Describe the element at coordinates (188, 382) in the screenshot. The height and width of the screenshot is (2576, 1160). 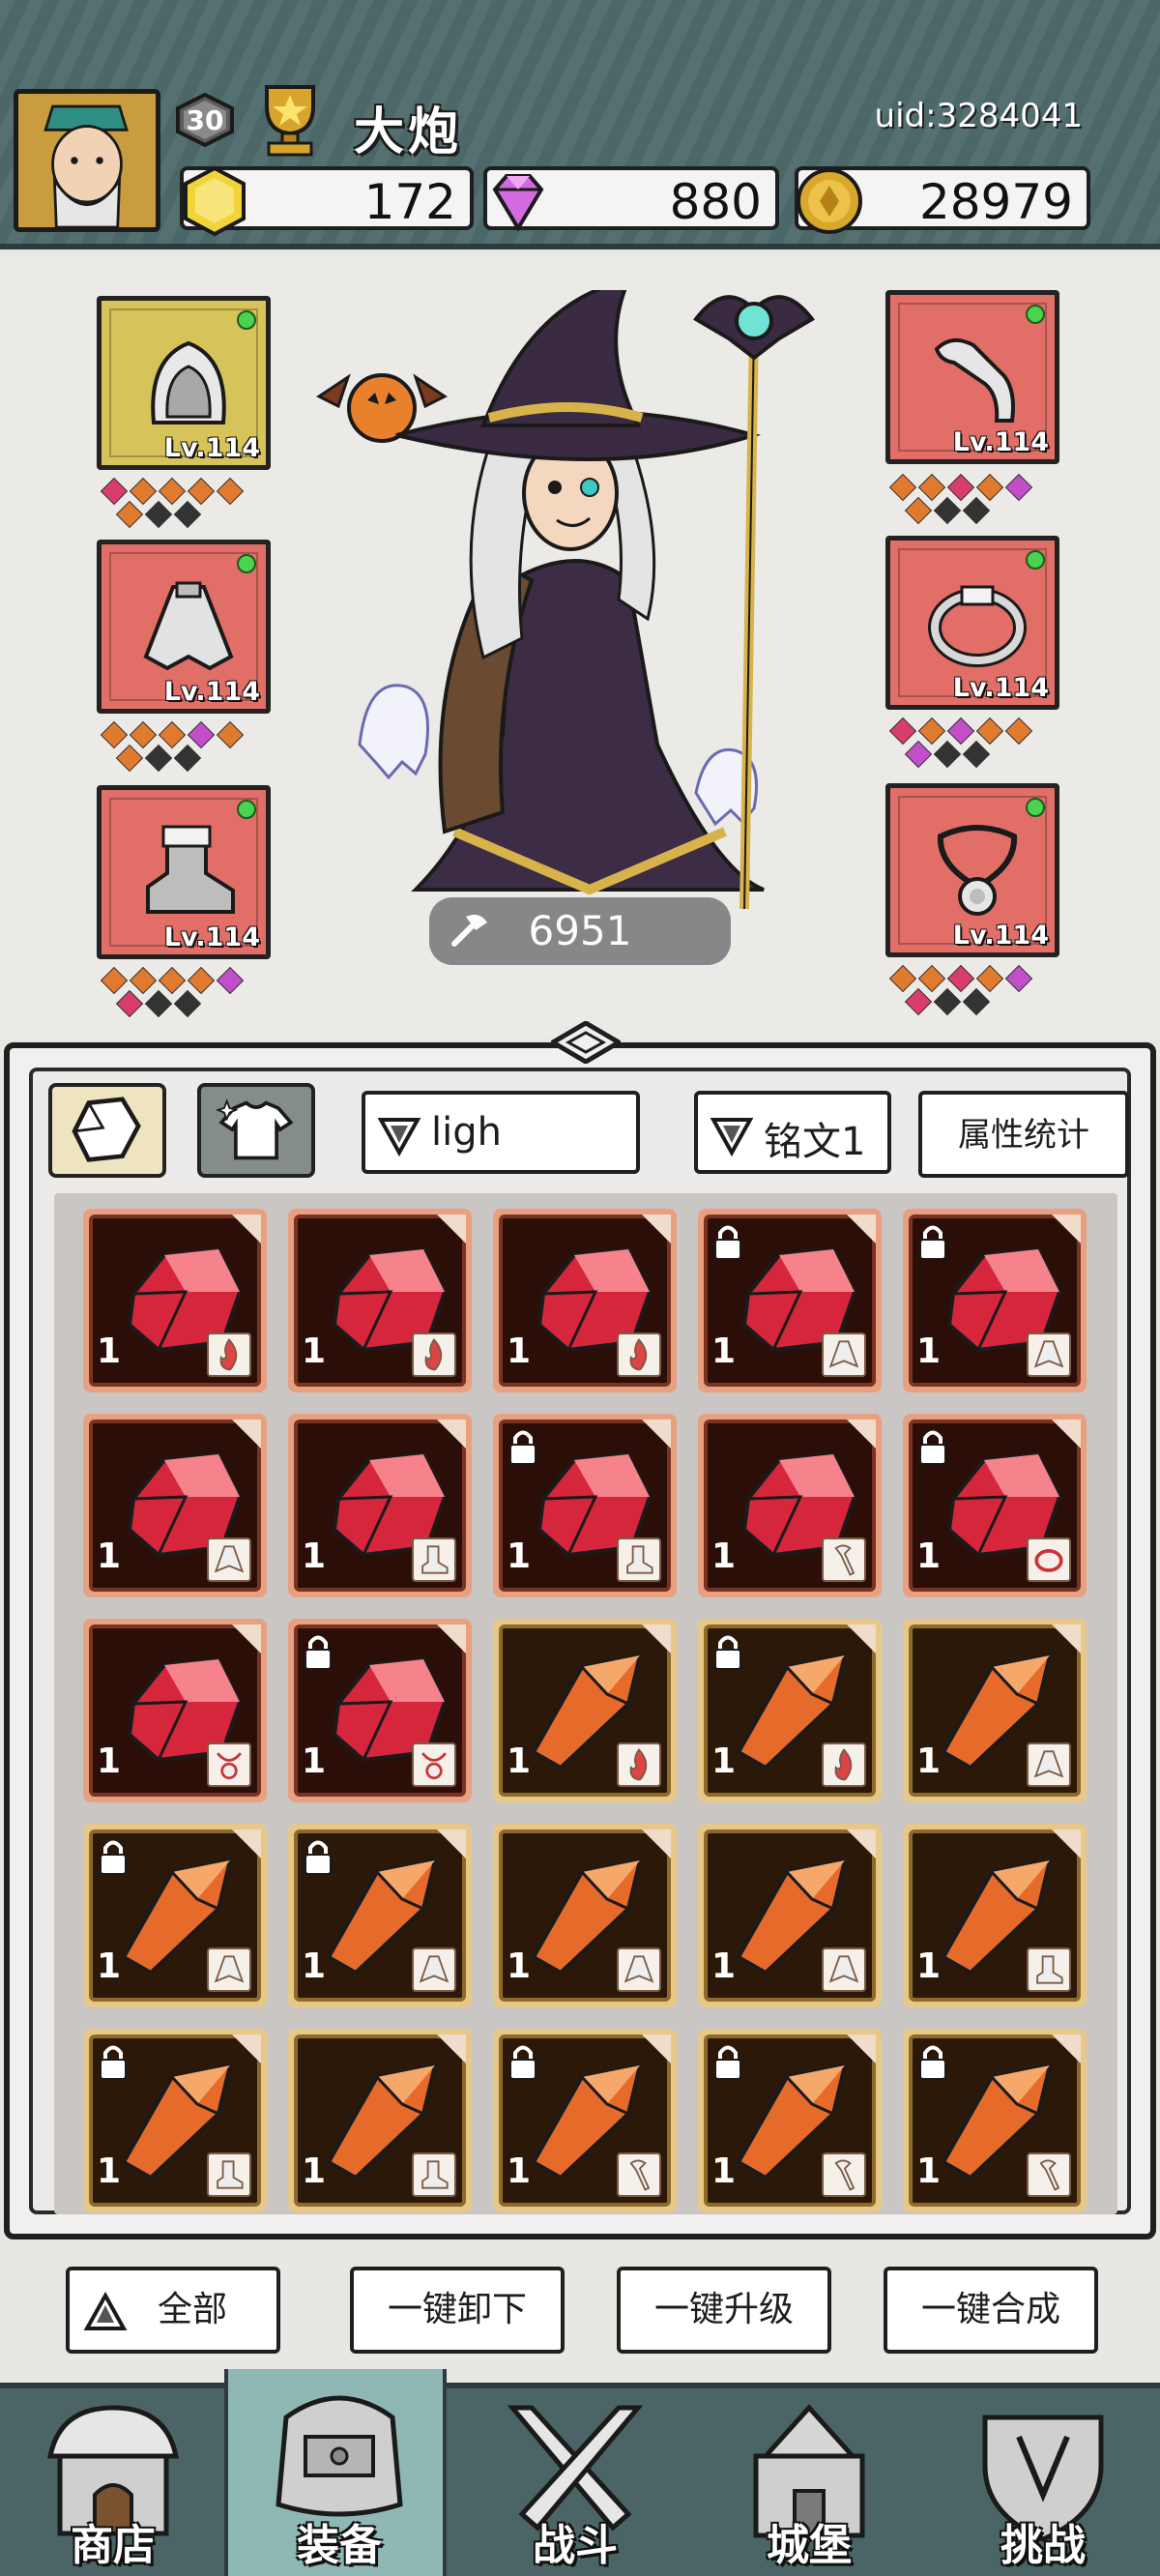
I see `hood-icon` at that location.